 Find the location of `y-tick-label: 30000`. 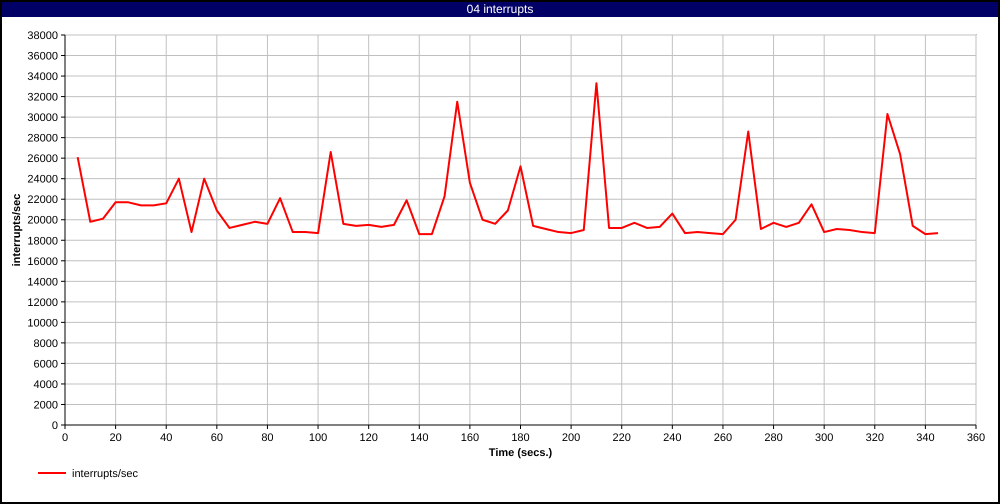

y-tick-label: 30000 is located at coordinates (42, 118).